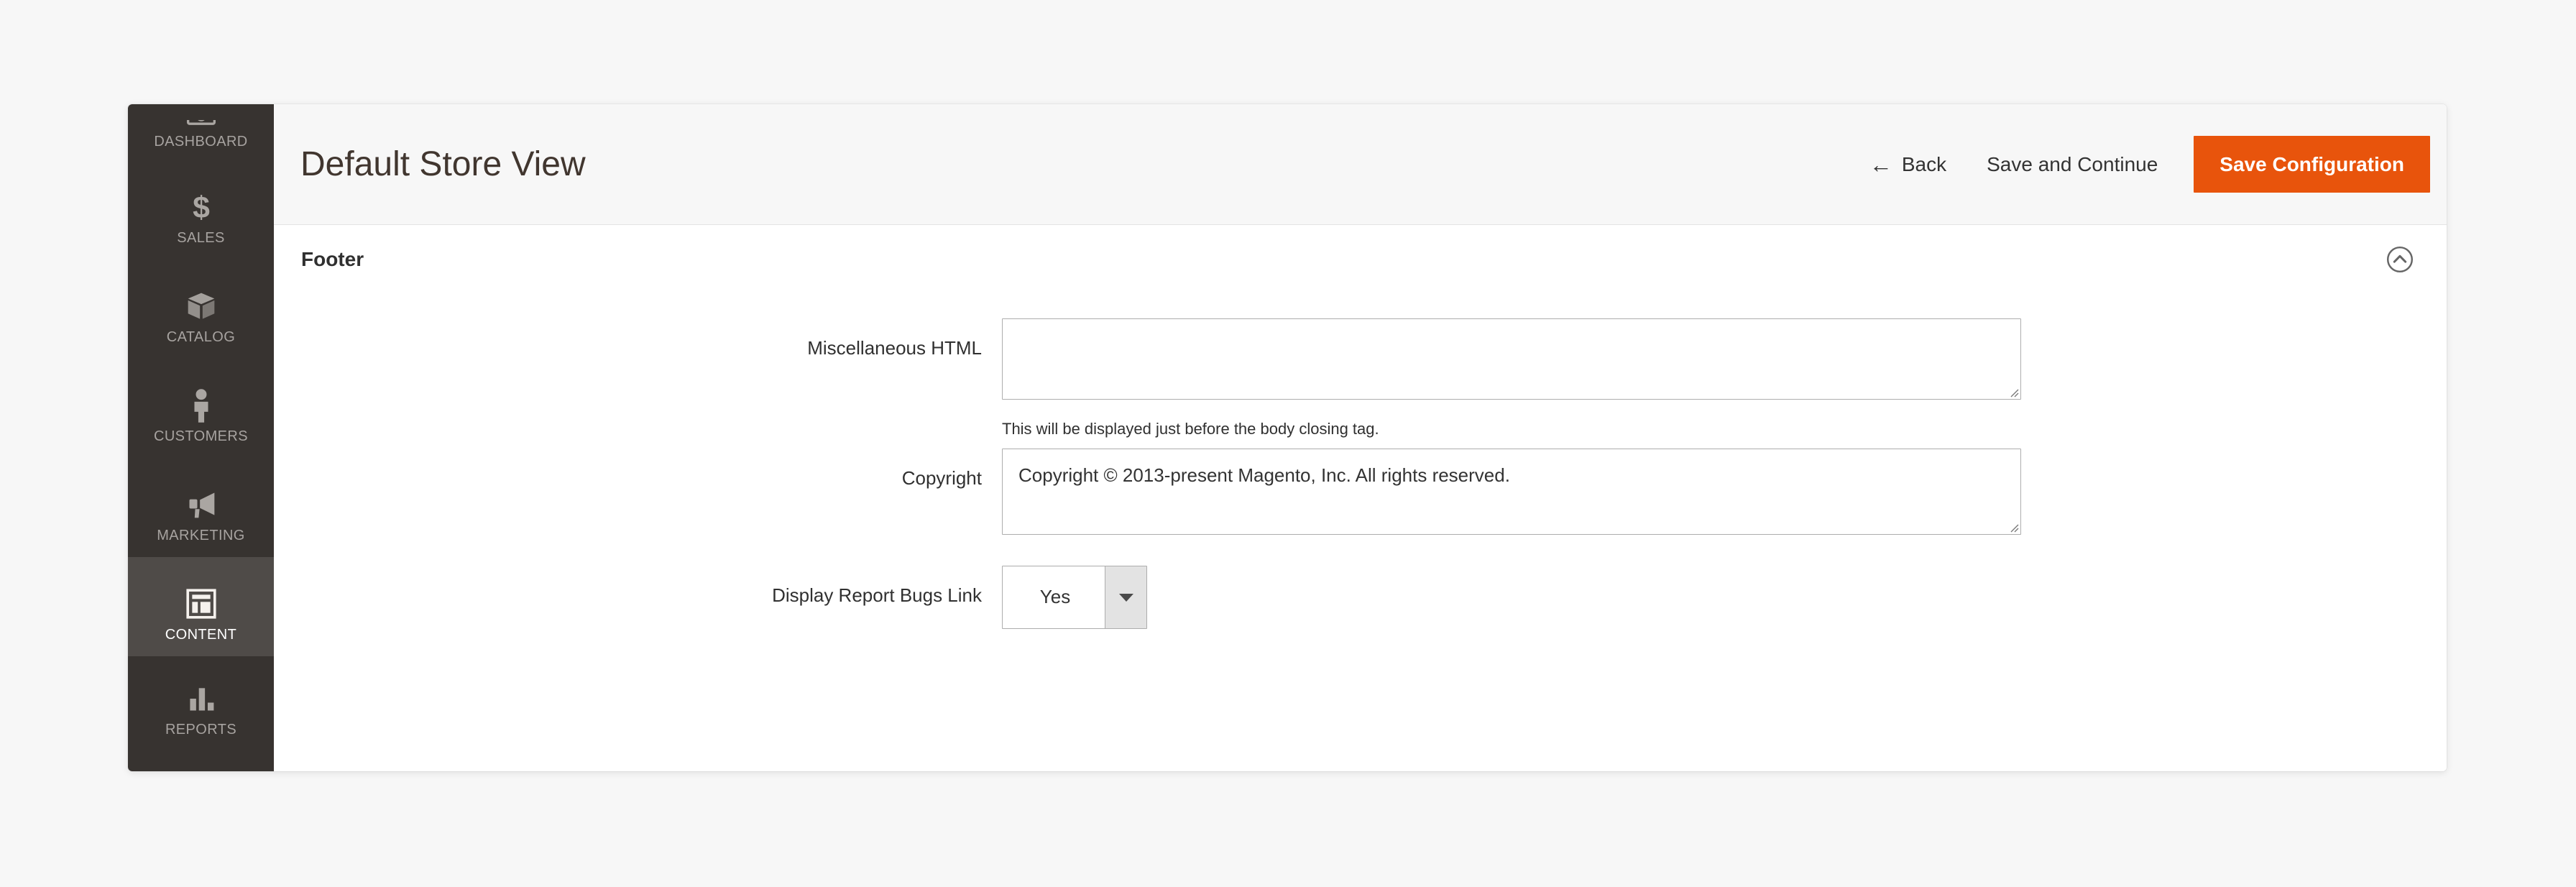  I want to click on sidebar-item-dashboard: DASHBOARD, so click(201, 132).